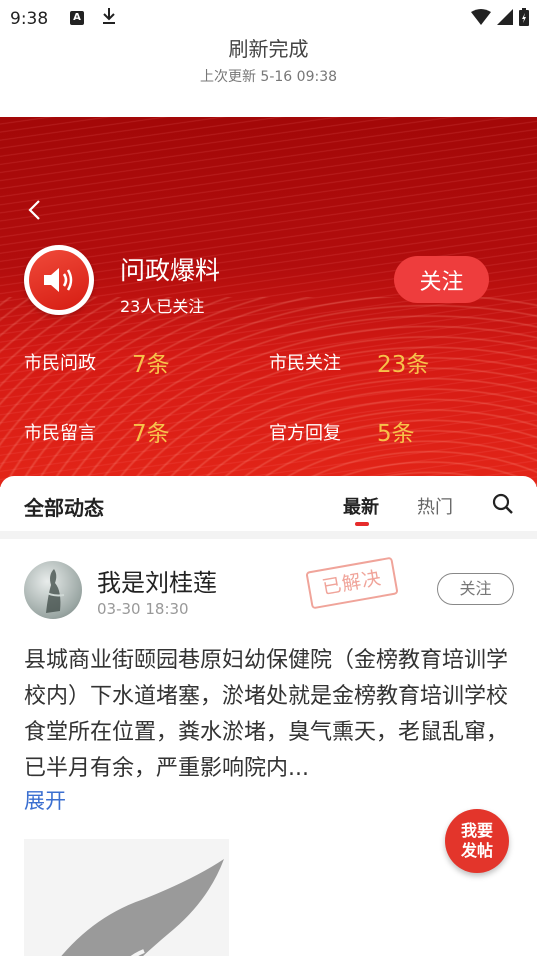  Describe the element at coordinates (305, 433) in the screenshot. I see `stat-label-official-replies: 官方回复` at that location.